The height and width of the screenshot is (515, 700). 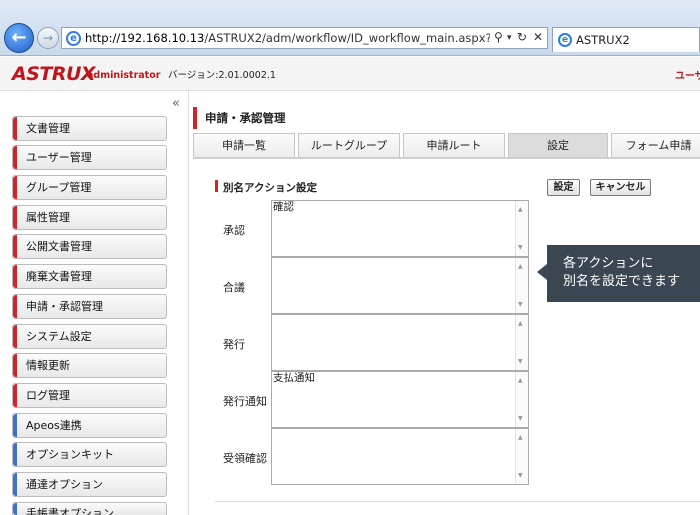 What do you see at coordinates (446, 158) in the screenshot?
I see `tab-underline` at bounding box center [446, 158].